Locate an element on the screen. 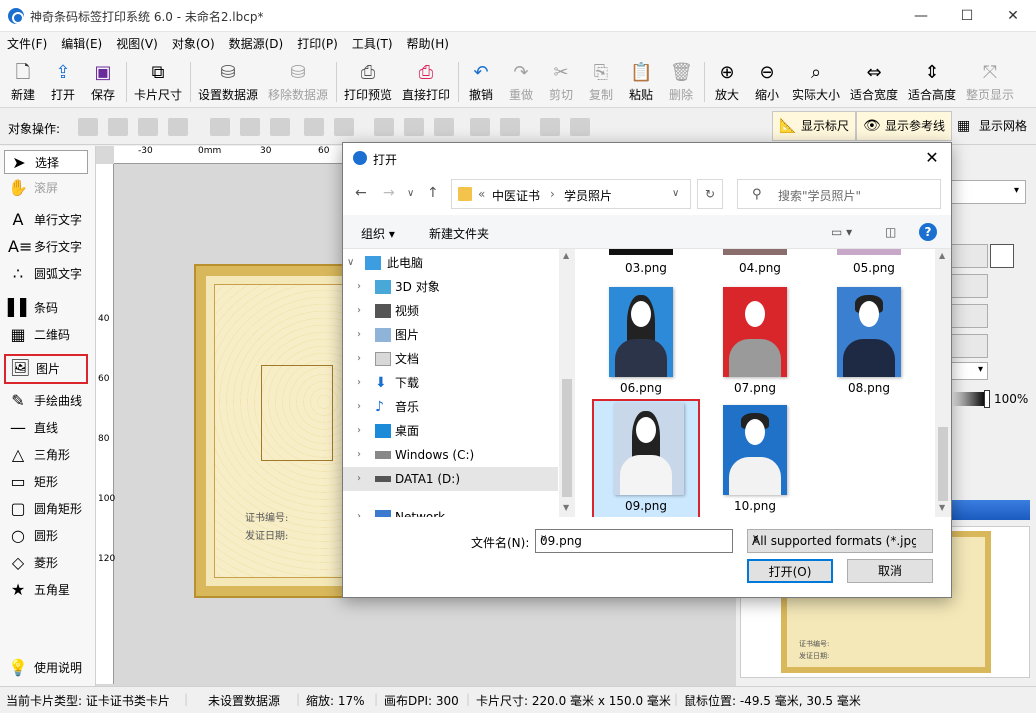 The height and width of the screenshot is (713, 1036). forward-arrow-icon: → is located at coordinates (389, 193).